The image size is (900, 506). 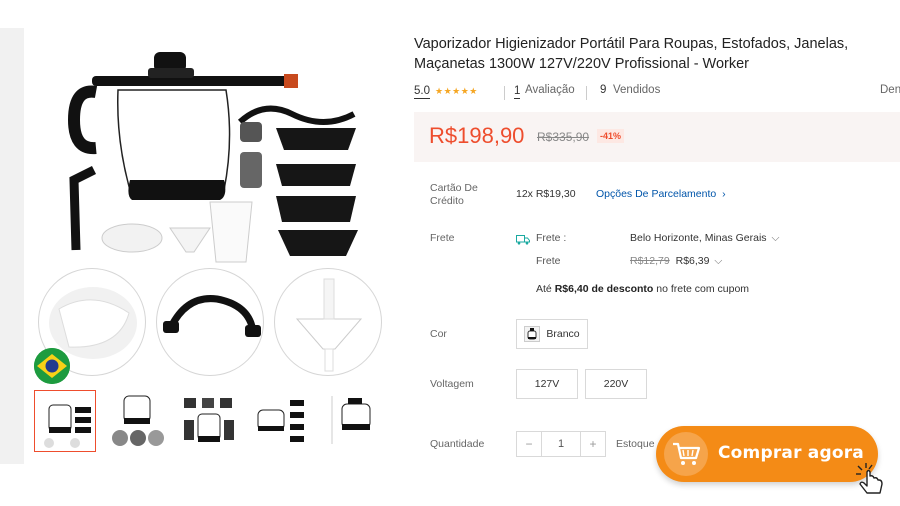 I want to click on installments-value: 12x R$19,30, so click(x=546, y=194).